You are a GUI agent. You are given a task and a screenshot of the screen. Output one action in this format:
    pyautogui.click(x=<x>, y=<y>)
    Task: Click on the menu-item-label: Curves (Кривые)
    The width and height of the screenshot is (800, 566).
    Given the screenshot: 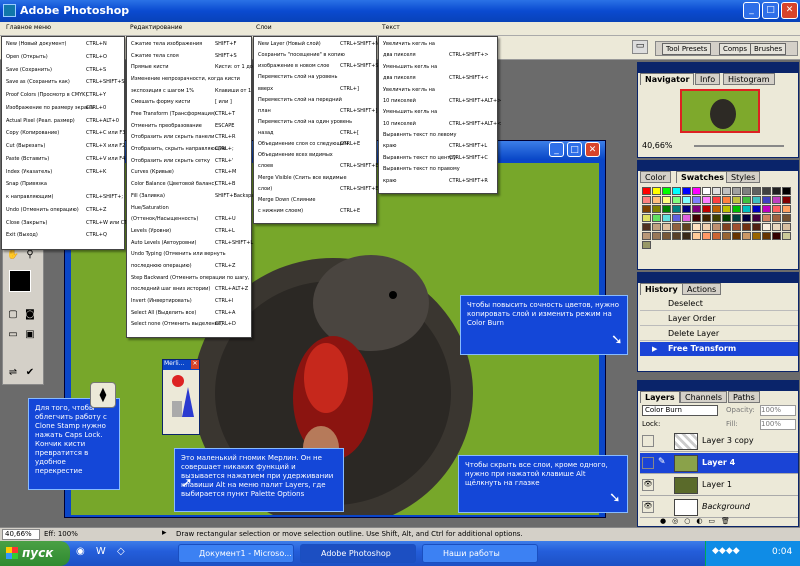 What is the action you would take?
    pyautogui.click(x=152, y=172)
    